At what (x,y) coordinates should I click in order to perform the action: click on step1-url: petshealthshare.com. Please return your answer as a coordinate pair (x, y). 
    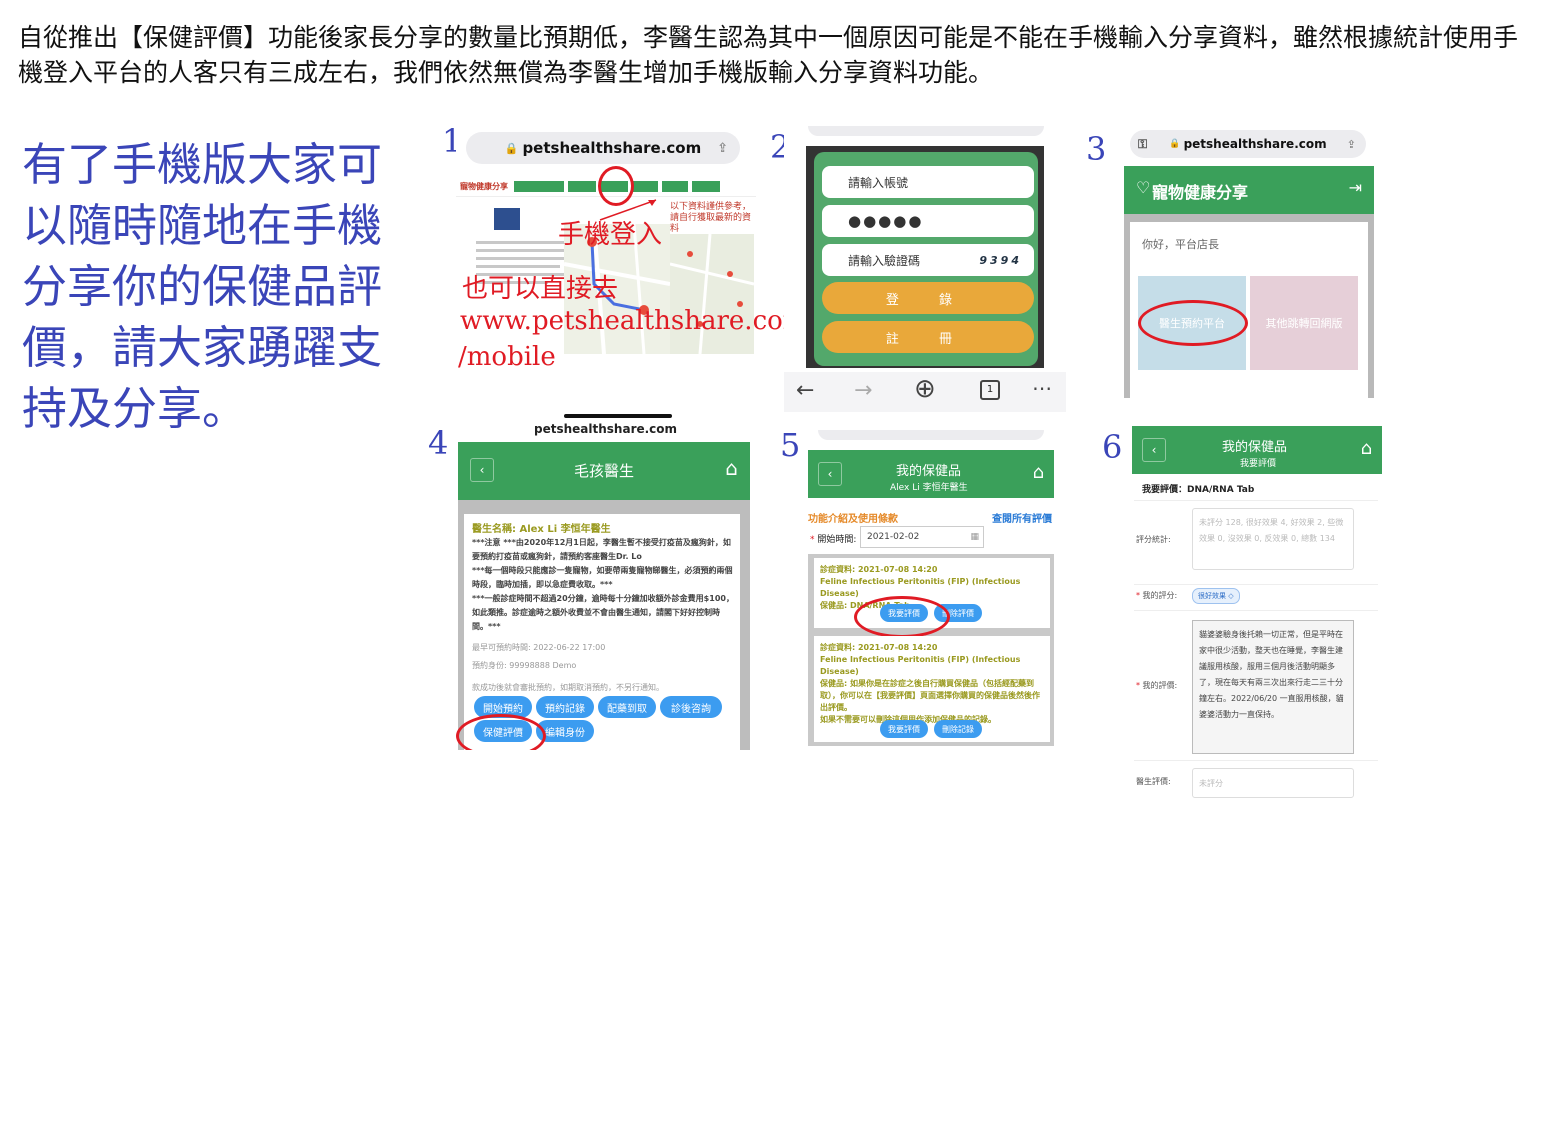
    Looking at the image, I should click on (612, 148).